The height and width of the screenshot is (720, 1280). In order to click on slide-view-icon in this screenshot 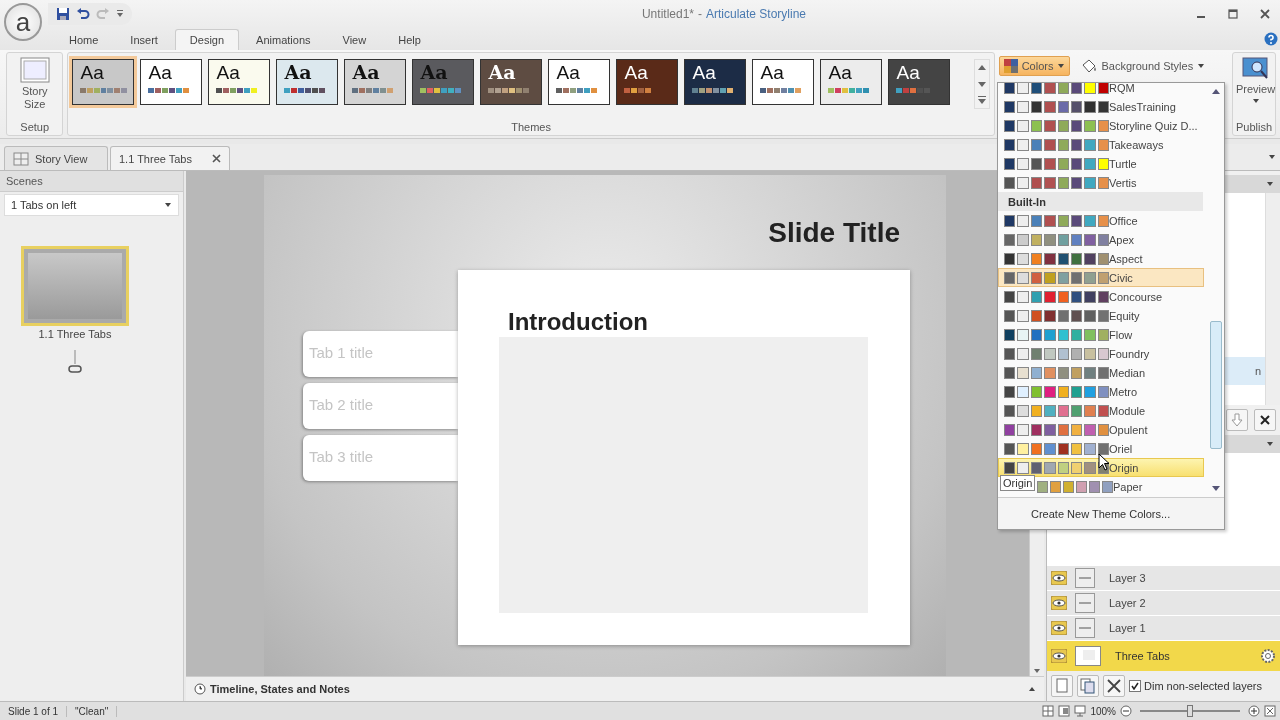, I will do `click(1064, 711)`.